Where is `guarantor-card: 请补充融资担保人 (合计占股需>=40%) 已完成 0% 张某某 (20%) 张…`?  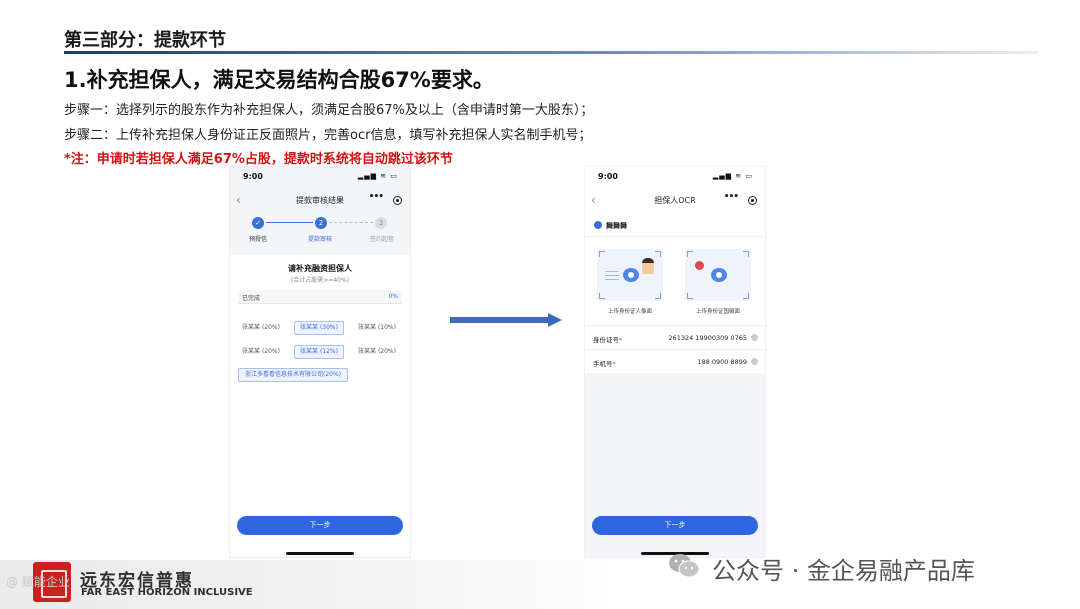
guarantor-card: 请补充融资担保人 (合计占股需>=40%) 已完成 0% 张某某 (20%) 张… is located at coordinates (320, 406).